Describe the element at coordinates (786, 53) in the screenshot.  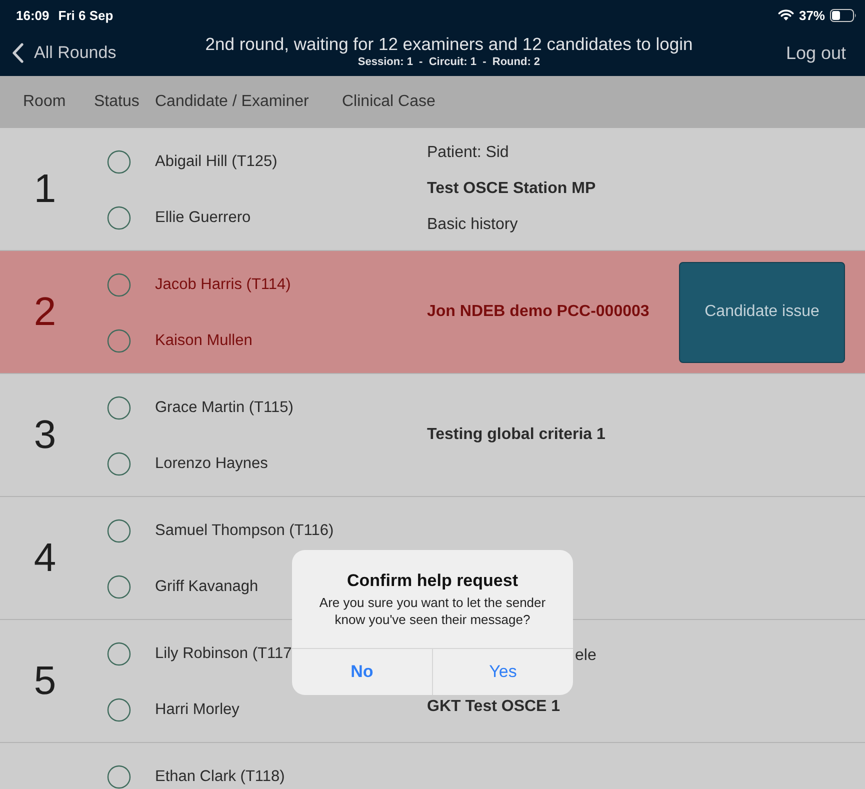
I see `logout-button: Log out` at that location.